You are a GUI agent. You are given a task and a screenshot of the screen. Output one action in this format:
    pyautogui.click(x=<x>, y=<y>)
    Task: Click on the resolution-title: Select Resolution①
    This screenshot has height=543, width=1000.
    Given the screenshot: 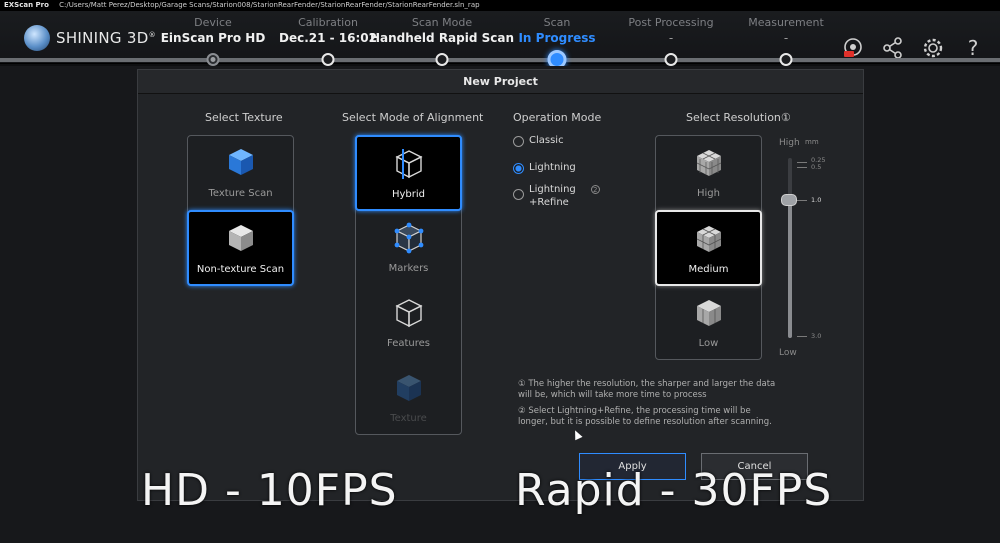 What is the action you would take?
    pyautogui.click(x=738, y=117)
    